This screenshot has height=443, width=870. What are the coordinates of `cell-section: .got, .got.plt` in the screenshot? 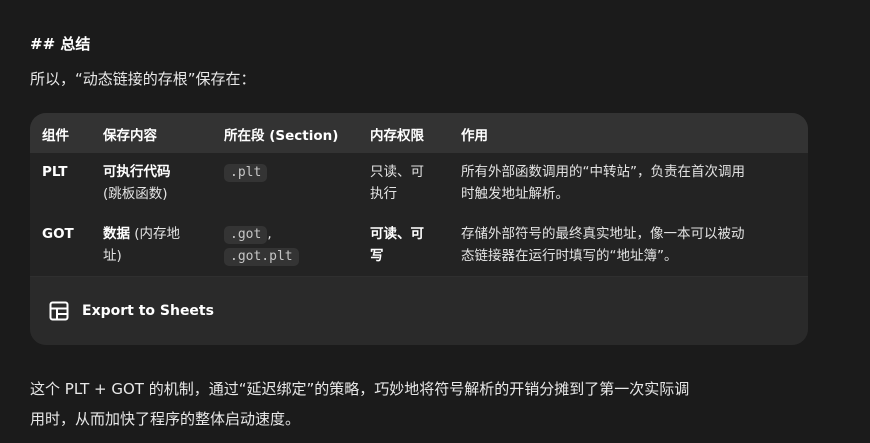 It's located at (261, 245).